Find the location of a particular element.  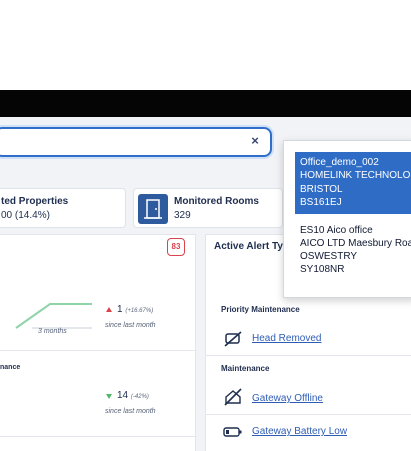

alert-count-badge: 83 is located at coordinates (176, 247).